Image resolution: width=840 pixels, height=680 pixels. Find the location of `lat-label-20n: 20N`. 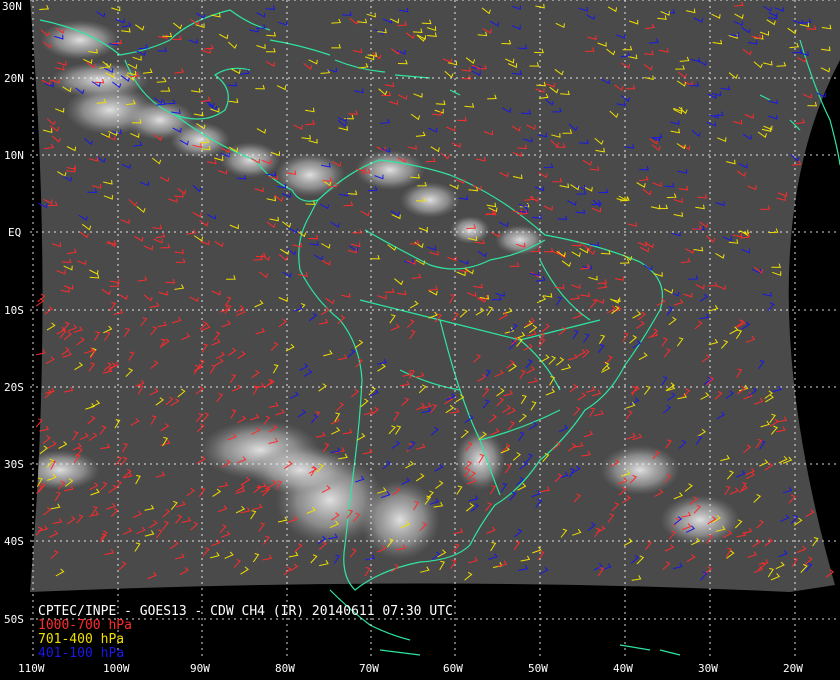

lat-label-20n: 20N is located at coordinates (14, 78).